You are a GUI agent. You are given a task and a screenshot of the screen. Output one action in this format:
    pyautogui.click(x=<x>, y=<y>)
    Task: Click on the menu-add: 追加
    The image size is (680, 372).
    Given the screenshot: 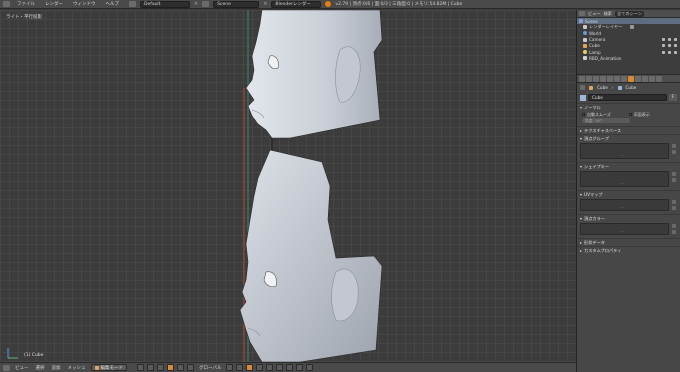 What is the action you would take?
    pyautogui.click(x=56, y=368)
    